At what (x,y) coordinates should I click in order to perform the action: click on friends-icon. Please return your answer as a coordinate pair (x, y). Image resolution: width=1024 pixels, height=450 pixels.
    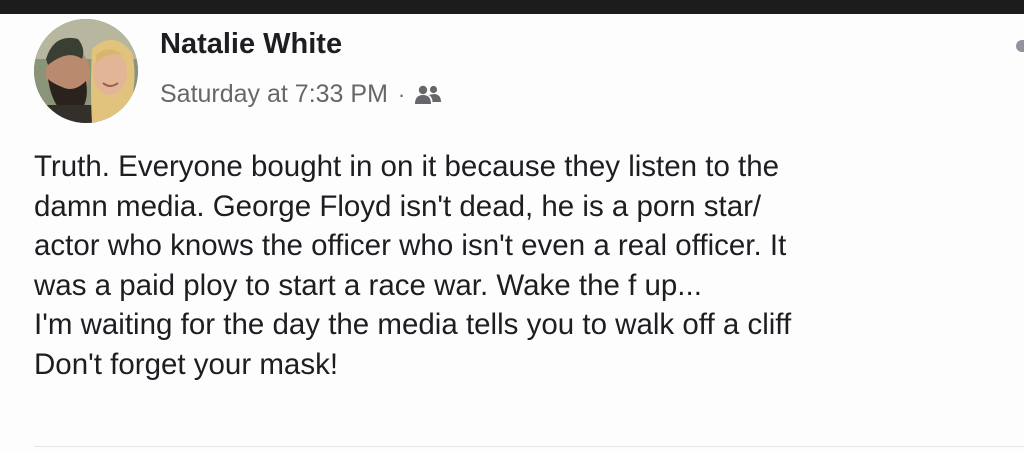
    Looking at the image, I should click on (428, 95).